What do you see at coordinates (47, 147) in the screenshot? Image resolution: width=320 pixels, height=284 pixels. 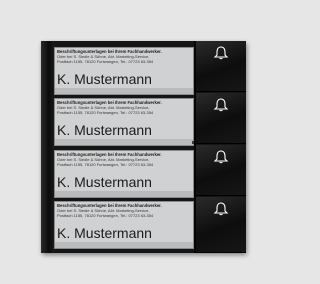 I see `panel-frame` at bounding box center [47, 147].